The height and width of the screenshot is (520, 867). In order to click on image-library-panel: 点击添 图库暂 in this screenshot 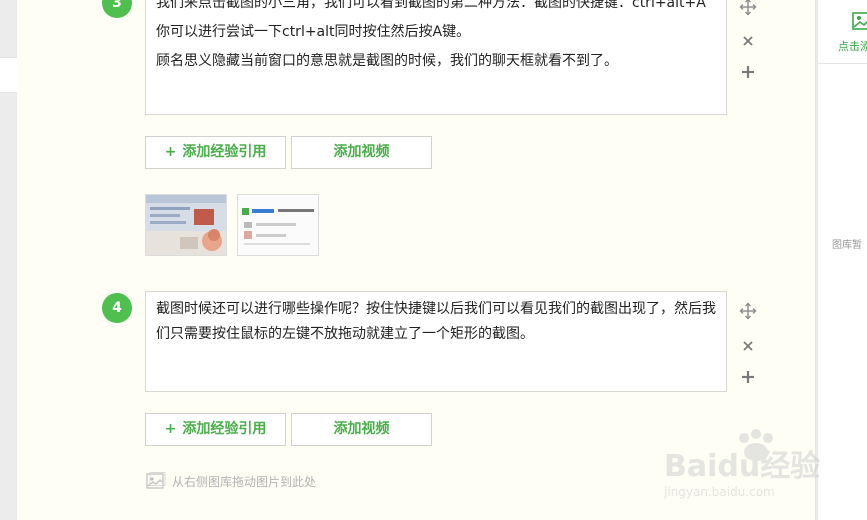, I will do `click(842, 260)`.